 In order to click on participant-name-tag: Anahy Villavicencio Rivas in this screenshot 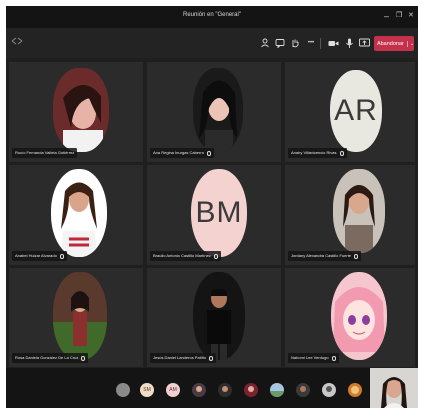, I will do `click(317, 153)`.